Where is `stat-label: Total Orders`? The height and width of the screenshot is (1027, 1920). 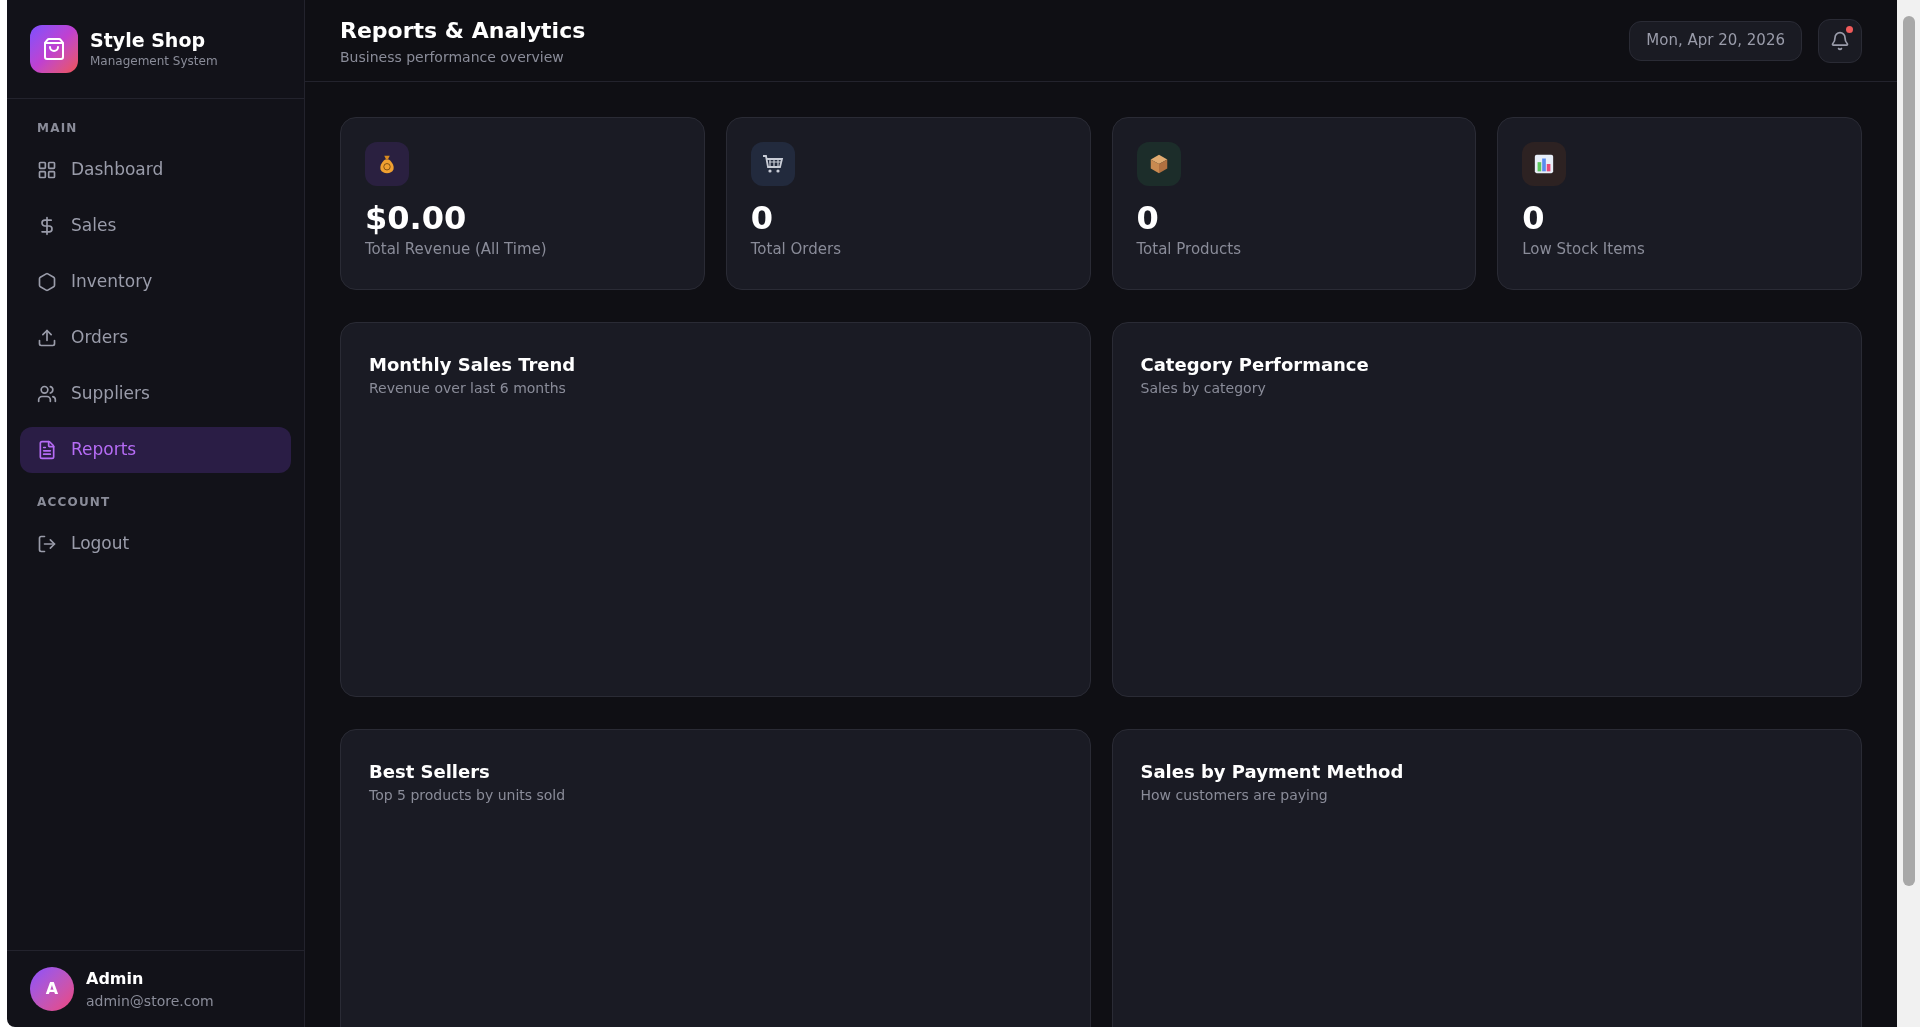
stat-label: Total Orders is located at coordinates (796, 249).